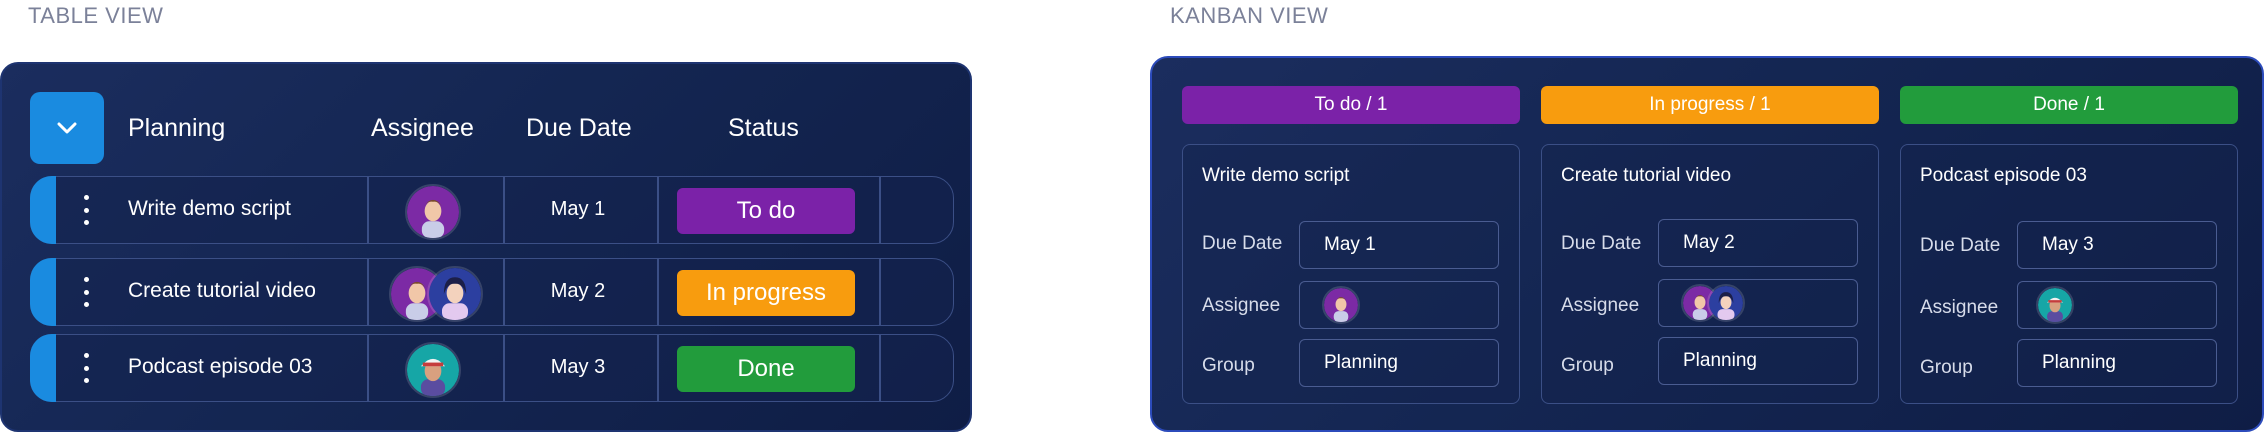 The height and width of the screenshot is (432, 2264). Describe the element at coordinates (1646, 175) in the screenshot. I see `card-title: Create tutorial video` at that location.